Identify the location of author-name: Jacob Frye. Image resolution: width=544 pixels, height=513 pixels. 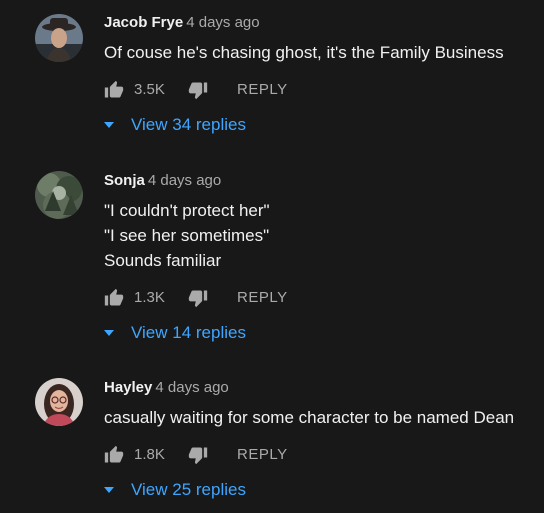
(143, 22).